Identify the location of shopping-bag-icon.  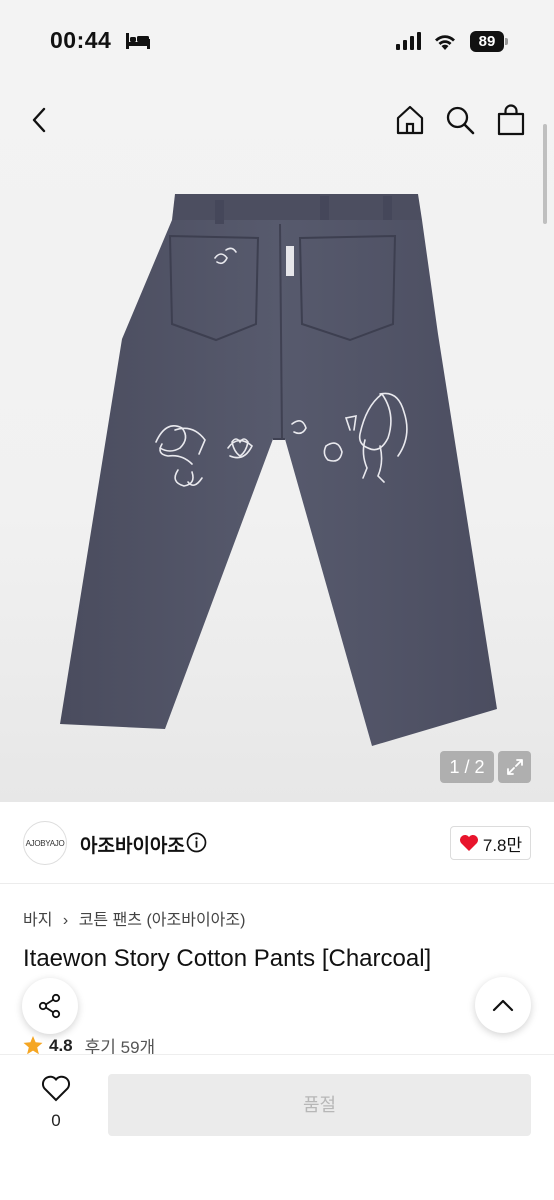
(511, 120).